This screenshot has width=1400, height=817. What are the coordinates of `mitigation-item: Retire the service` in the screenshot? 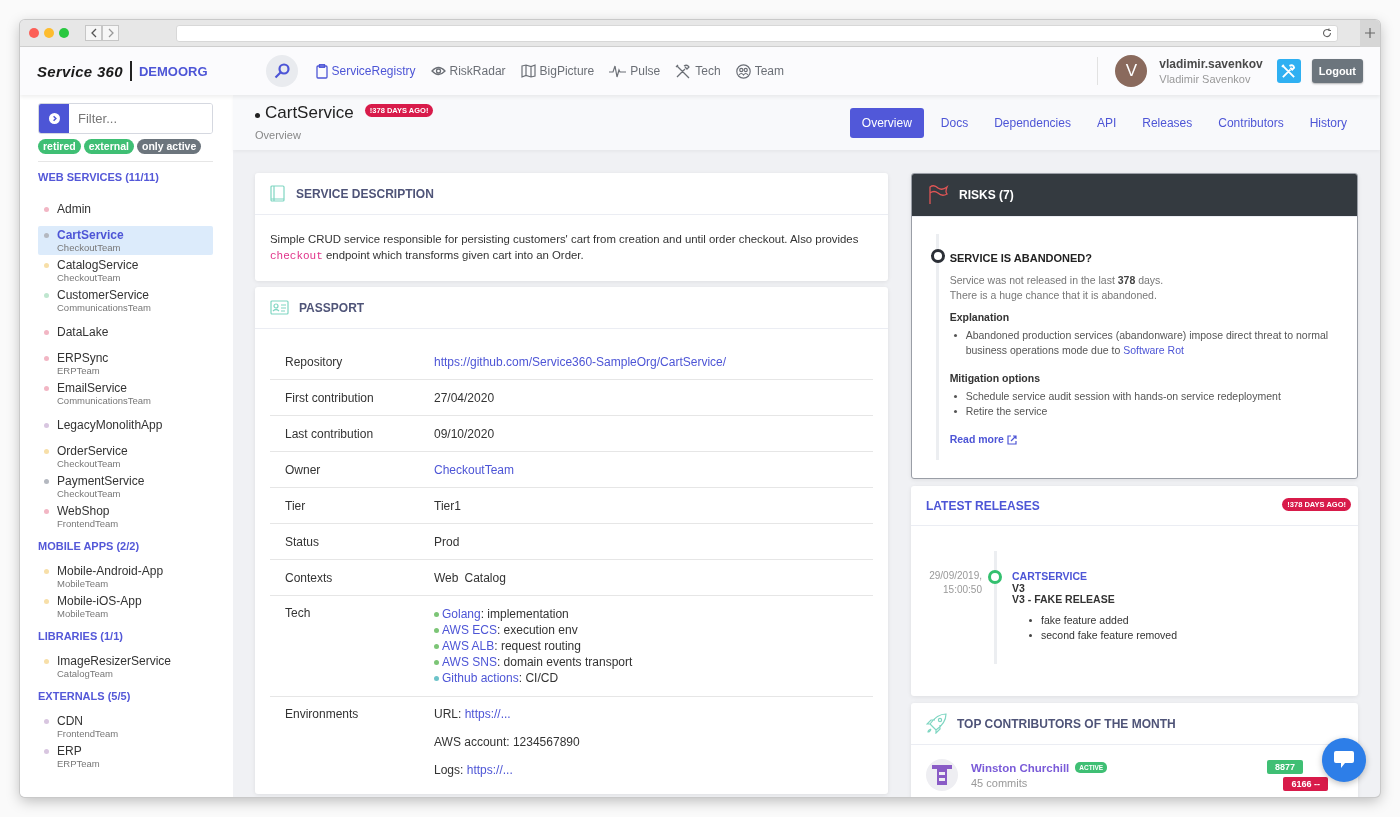 It's located at (1007, 411).